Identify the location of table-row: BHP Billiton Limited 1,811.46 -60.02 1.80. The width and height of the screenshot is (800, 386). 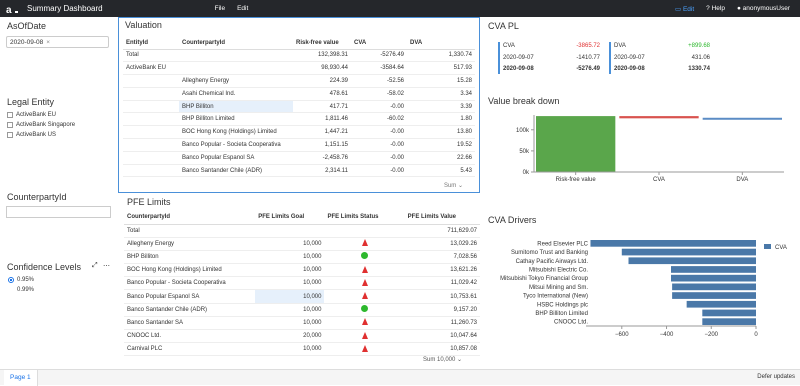
(299, 119).